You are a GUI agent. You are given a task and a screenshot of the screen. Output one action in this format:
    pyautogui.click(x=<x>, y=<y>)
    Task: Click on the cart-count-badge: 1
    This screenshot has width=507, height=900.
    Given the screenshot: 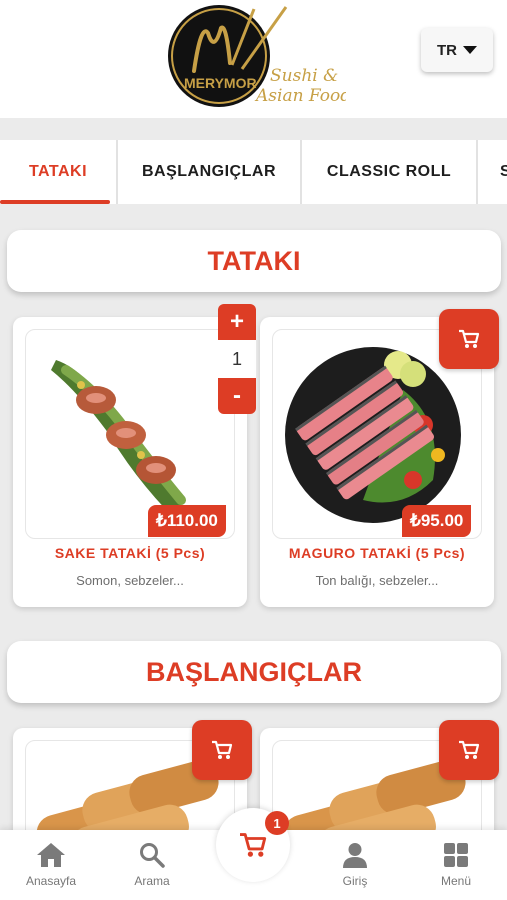 What is the action you would take?
    pyautogui.click(x=277, y=823)
    